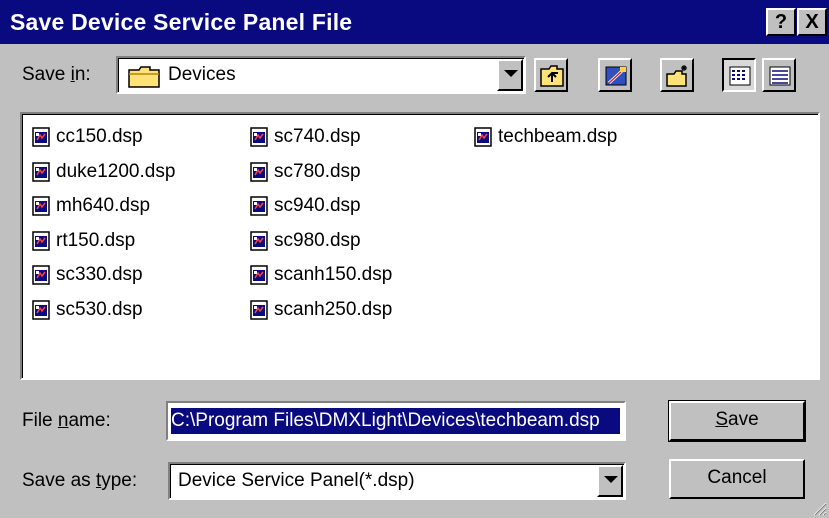 This screenshot has width=829, height=518. I want to click on file-name-text: sc530.dsp, so click(99, 309).